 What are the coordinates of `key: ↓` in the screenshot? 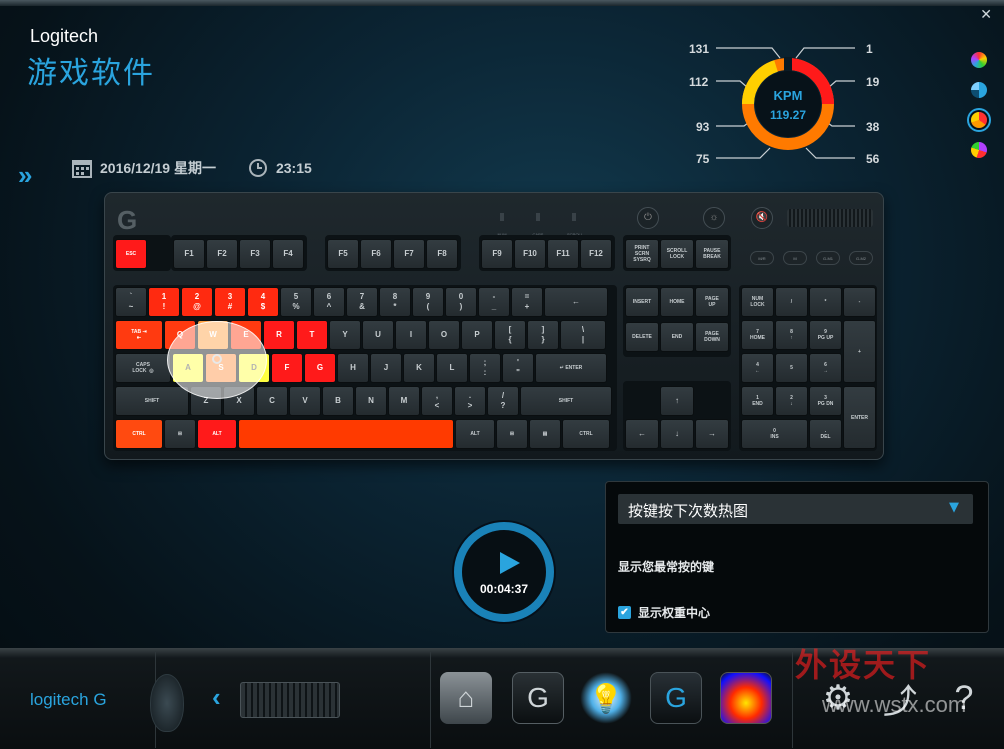 It's located at (677, 434).